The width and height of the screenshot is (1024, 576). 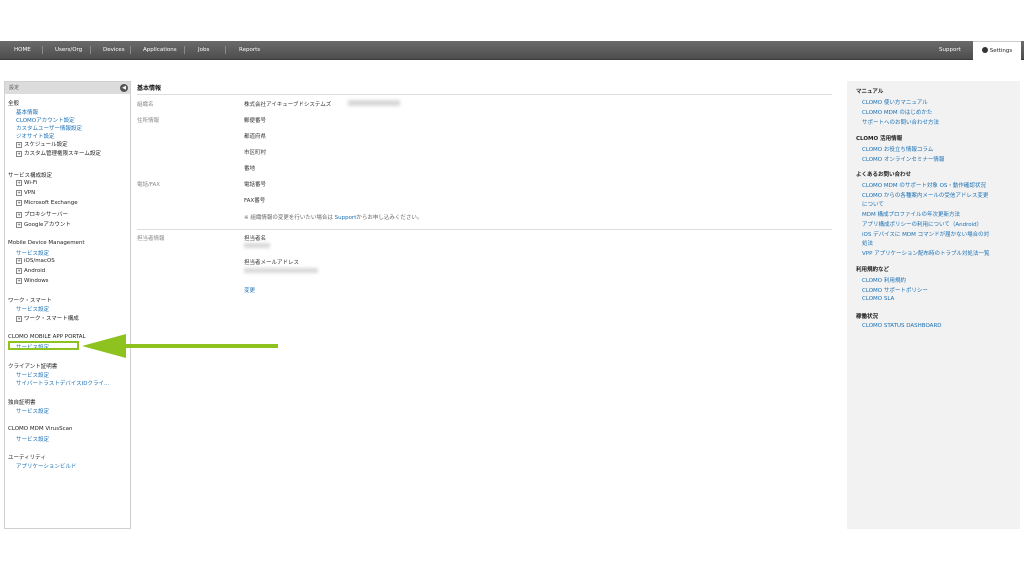 I want to click on faq-link: について, so click(x=873, y=204).